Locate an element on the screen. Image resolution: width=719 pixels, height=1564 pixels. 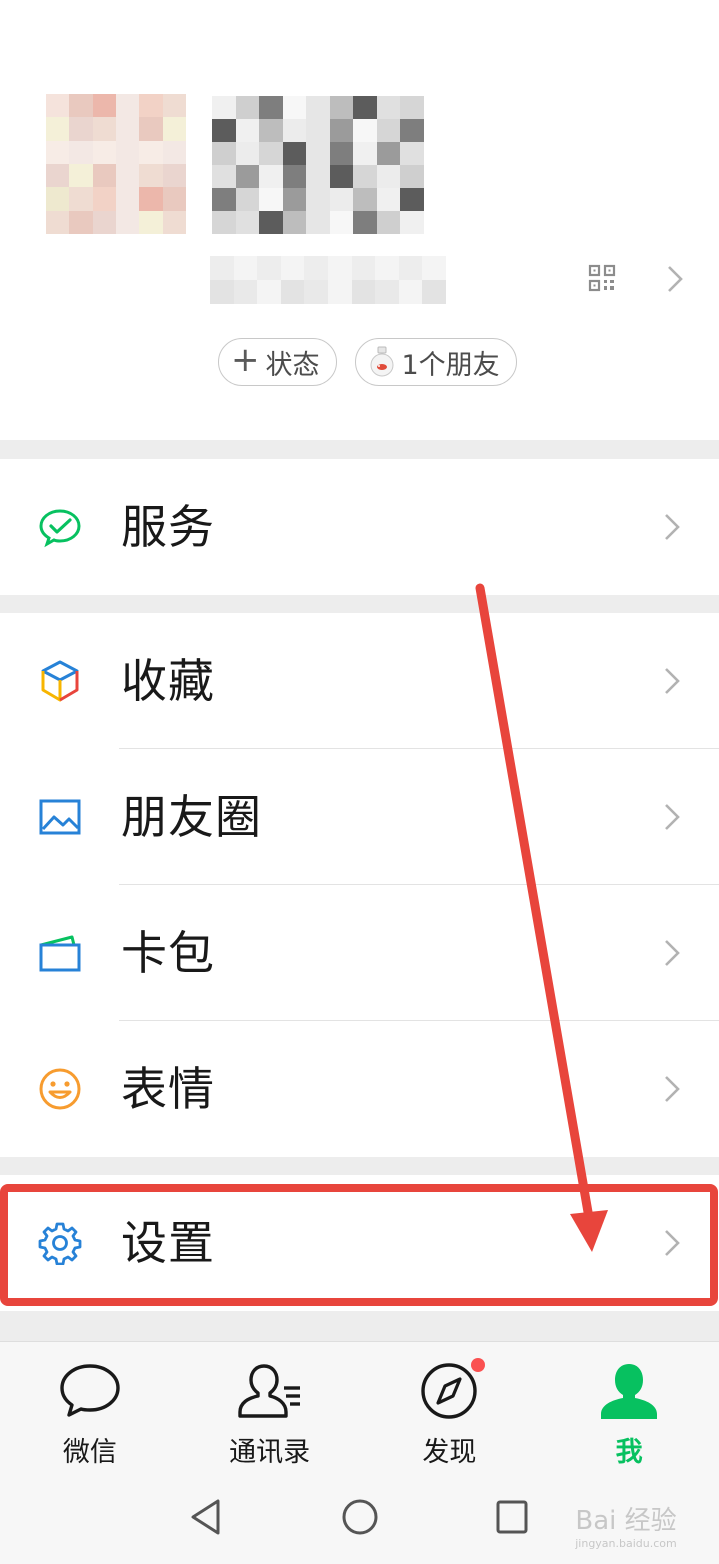
tab-label: 我 is located at coordinates (629, 1452).